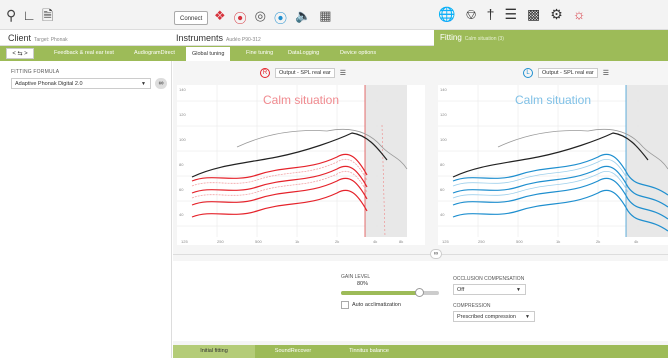 The image size is (668, 358). Describe the element at coordinates (280, 17) in the screenshot. I see `hearing-aid-left-icon: ⦿` at that location.